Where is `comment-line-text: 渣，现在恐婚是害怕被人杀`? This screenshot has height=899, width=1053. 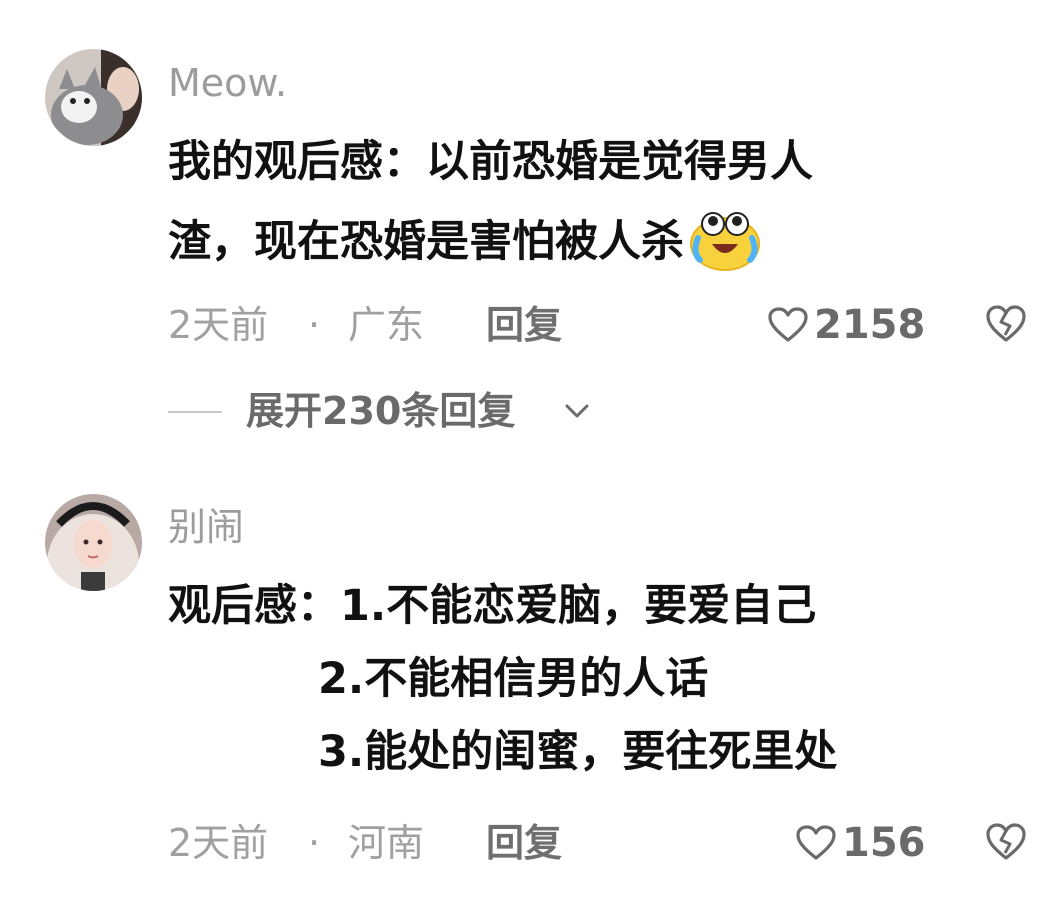 comment-line-text: 渣，现在恐婚是害怕被人杀 is located at coordinates (426, 242).